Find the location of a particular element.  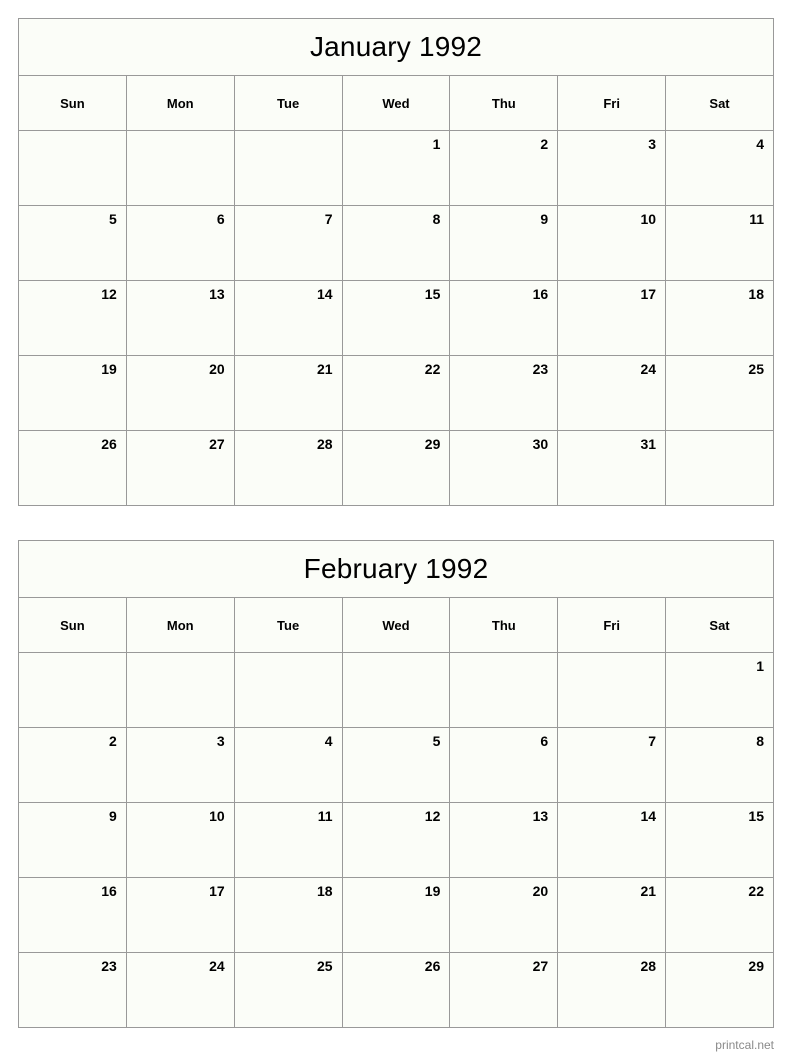

day-number: 16 is located at coordinates (109, 891).